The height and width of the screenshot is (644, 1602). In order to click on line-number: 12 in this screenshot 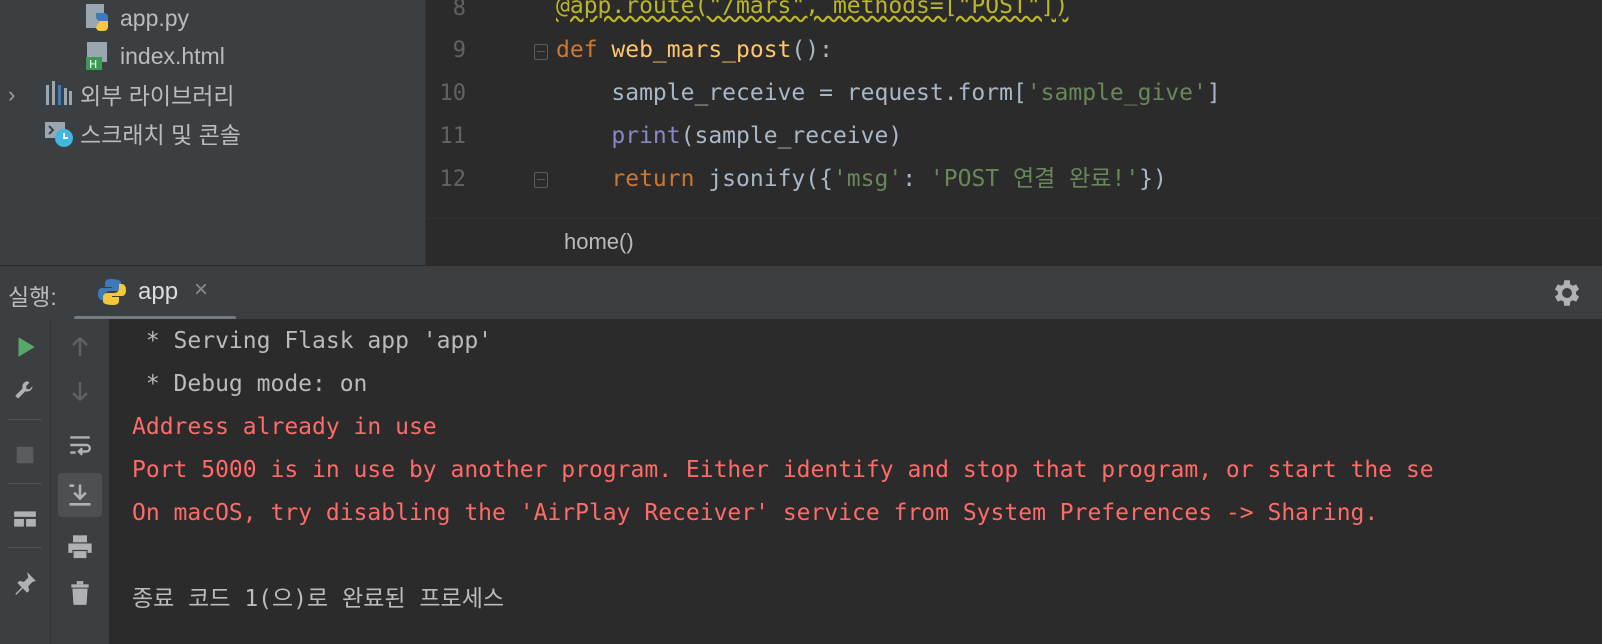, I will do `click(453, 179)`.